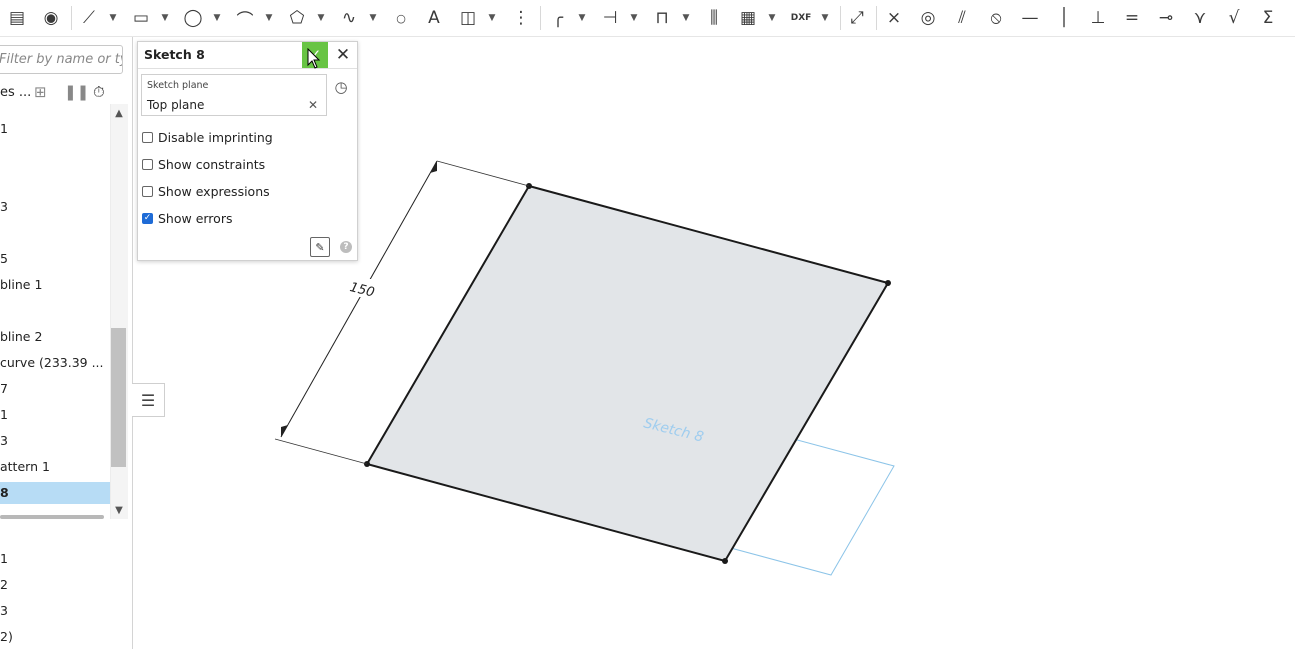 This screenshot has height=649, width=1295. I want to click on mirror-icon: ⋮, so click(521, 18).